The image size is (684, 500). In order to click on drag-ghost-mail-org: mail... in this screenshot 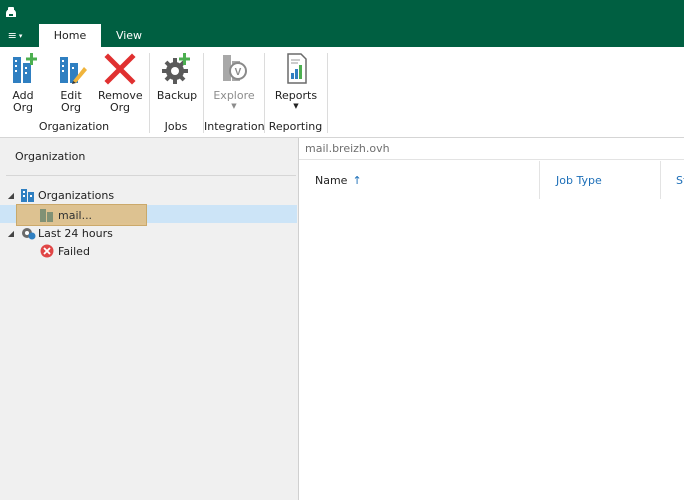, I will do `click(81, 215)`.